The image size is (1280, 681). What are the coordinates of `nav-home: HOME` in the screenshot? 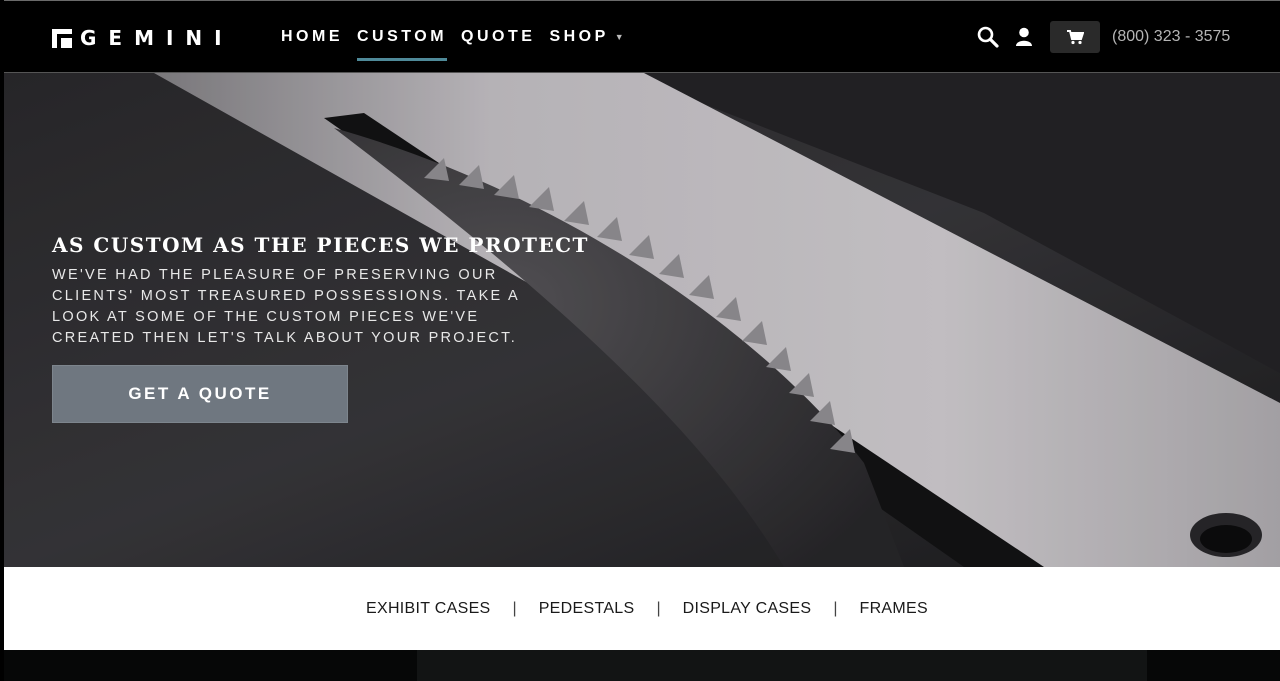 It's located at (312, 37).